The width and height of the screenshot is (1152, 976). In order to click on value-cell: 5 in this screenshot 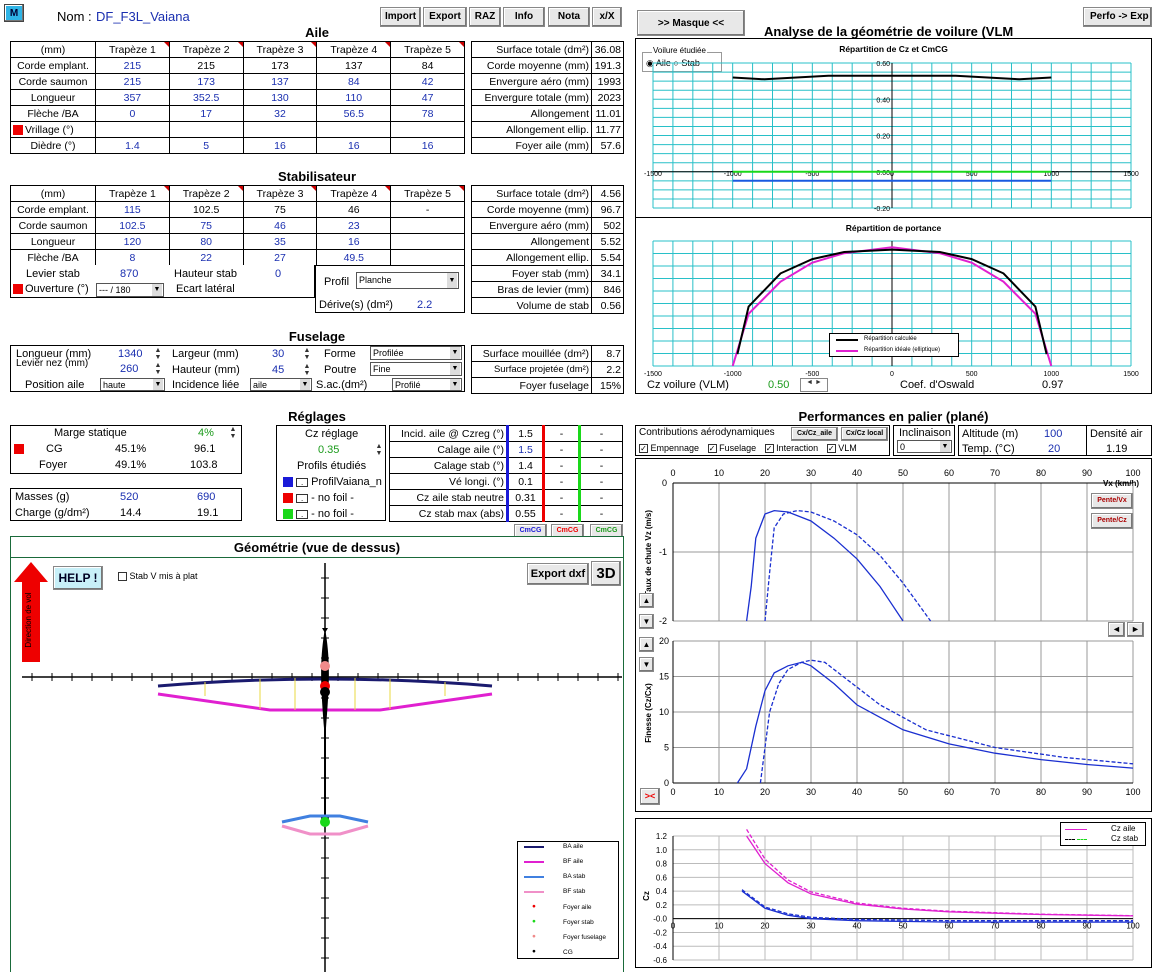, I will do `click(206, 145)`.